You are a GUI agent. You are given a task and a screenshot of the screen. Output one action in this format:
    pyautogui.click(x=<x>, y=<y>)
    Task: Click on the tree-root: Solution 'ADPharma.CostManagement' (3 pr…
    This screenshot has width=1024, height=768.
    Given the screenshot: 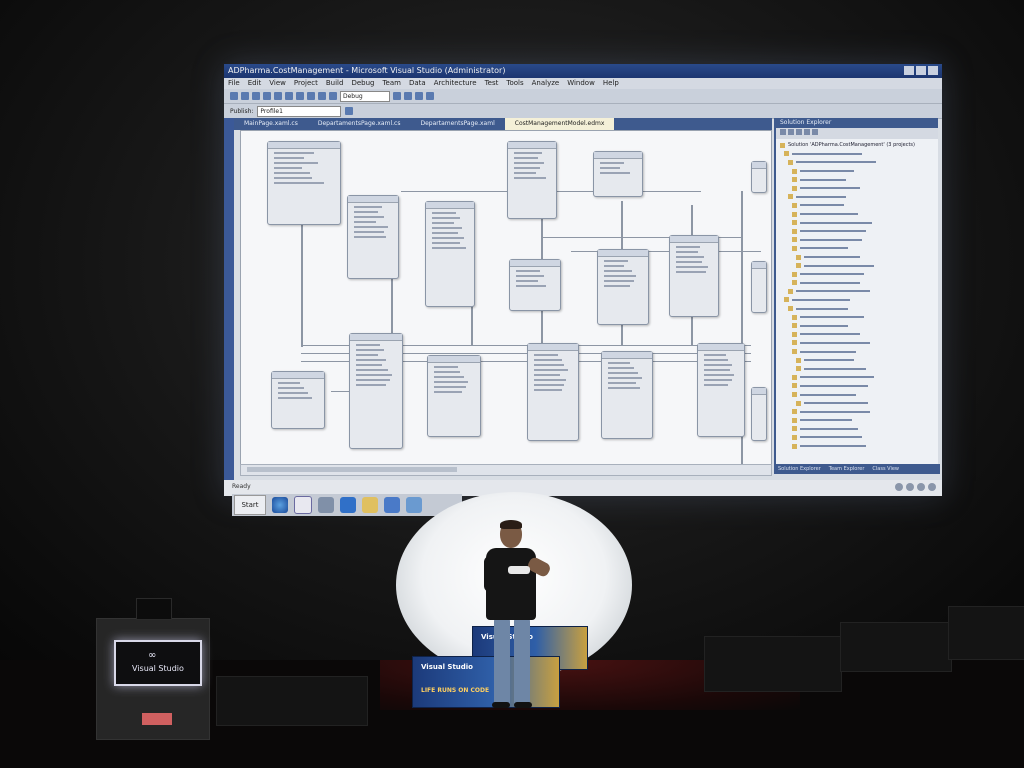 What is the action you would take?
    pyautogui.click(x=857, y=145)
    